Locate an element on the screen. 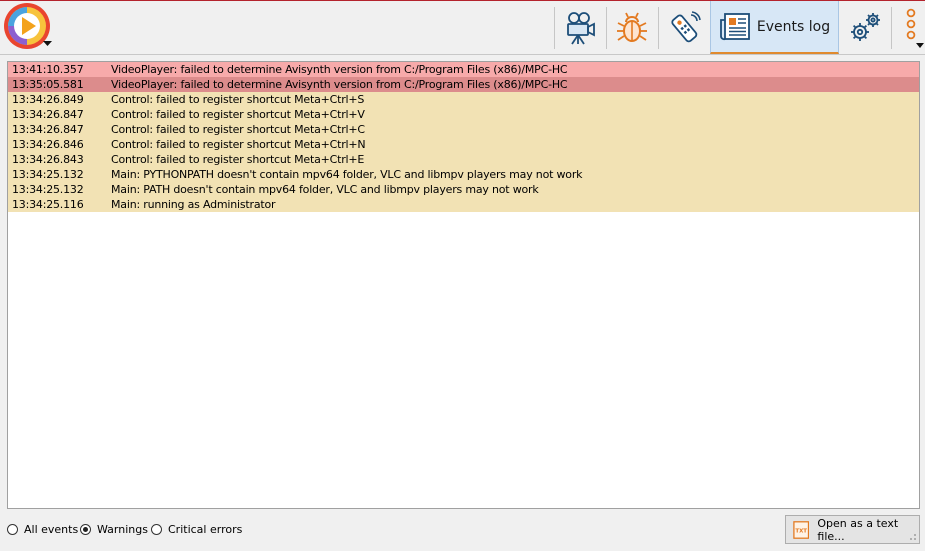 The width and height of the screenshot is (925, 551). log-message: Main: running as Administrator is located at coordinates (193, 204).